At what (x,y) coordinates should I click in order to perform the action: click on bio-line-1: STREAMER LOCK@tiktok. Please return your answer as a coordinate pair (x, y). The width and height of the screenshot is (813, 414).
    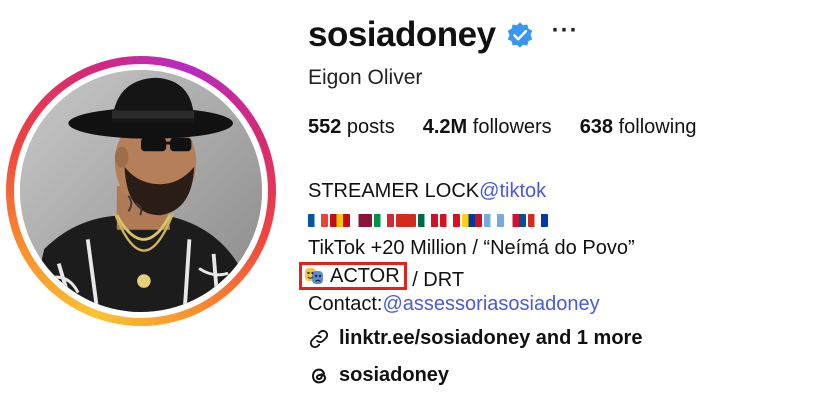
    Looking at the image, I should click on (471, 191).